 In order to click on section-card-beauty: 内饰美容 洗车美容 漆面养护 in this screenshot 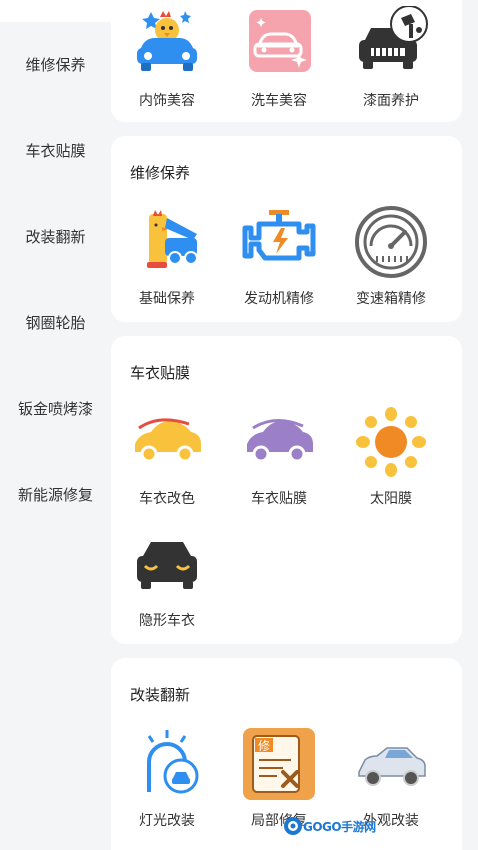, I will do `click(286, 61)`.